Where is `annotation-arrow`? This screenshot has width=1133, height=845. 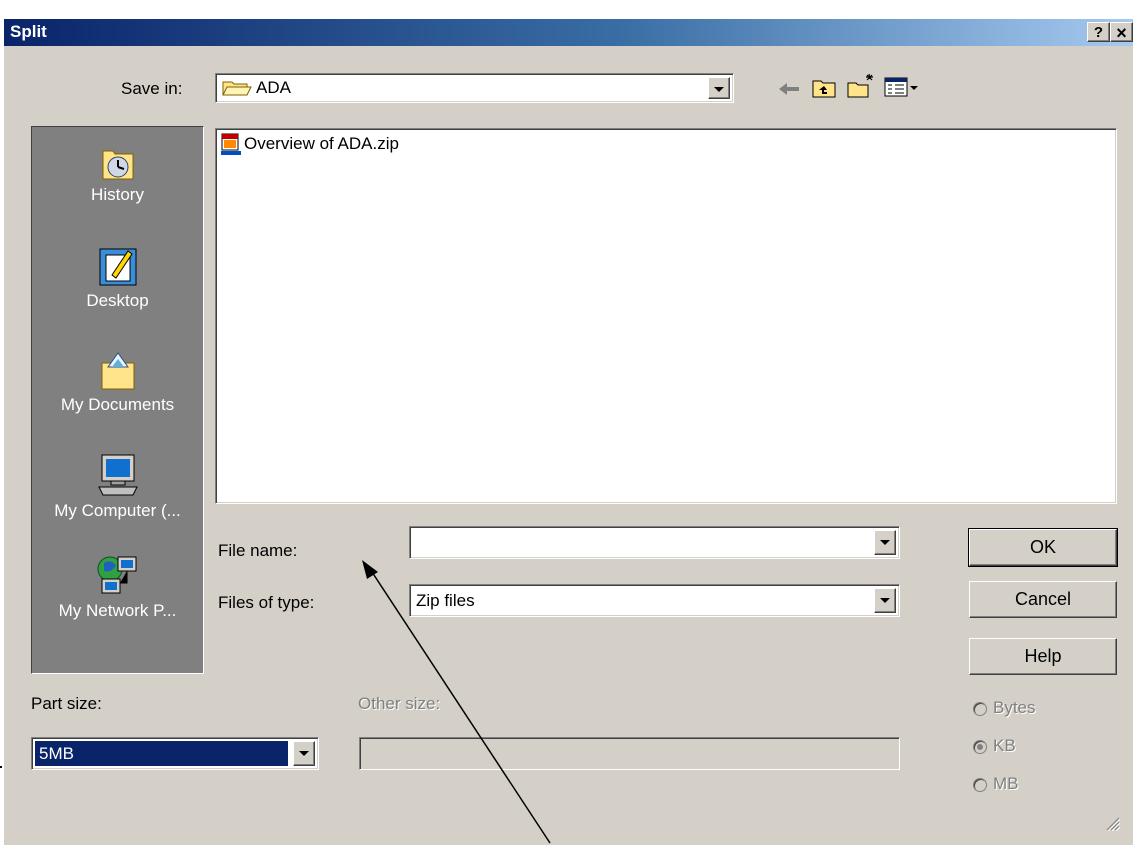 annotation-arrow is located at coordinates (456, 702).